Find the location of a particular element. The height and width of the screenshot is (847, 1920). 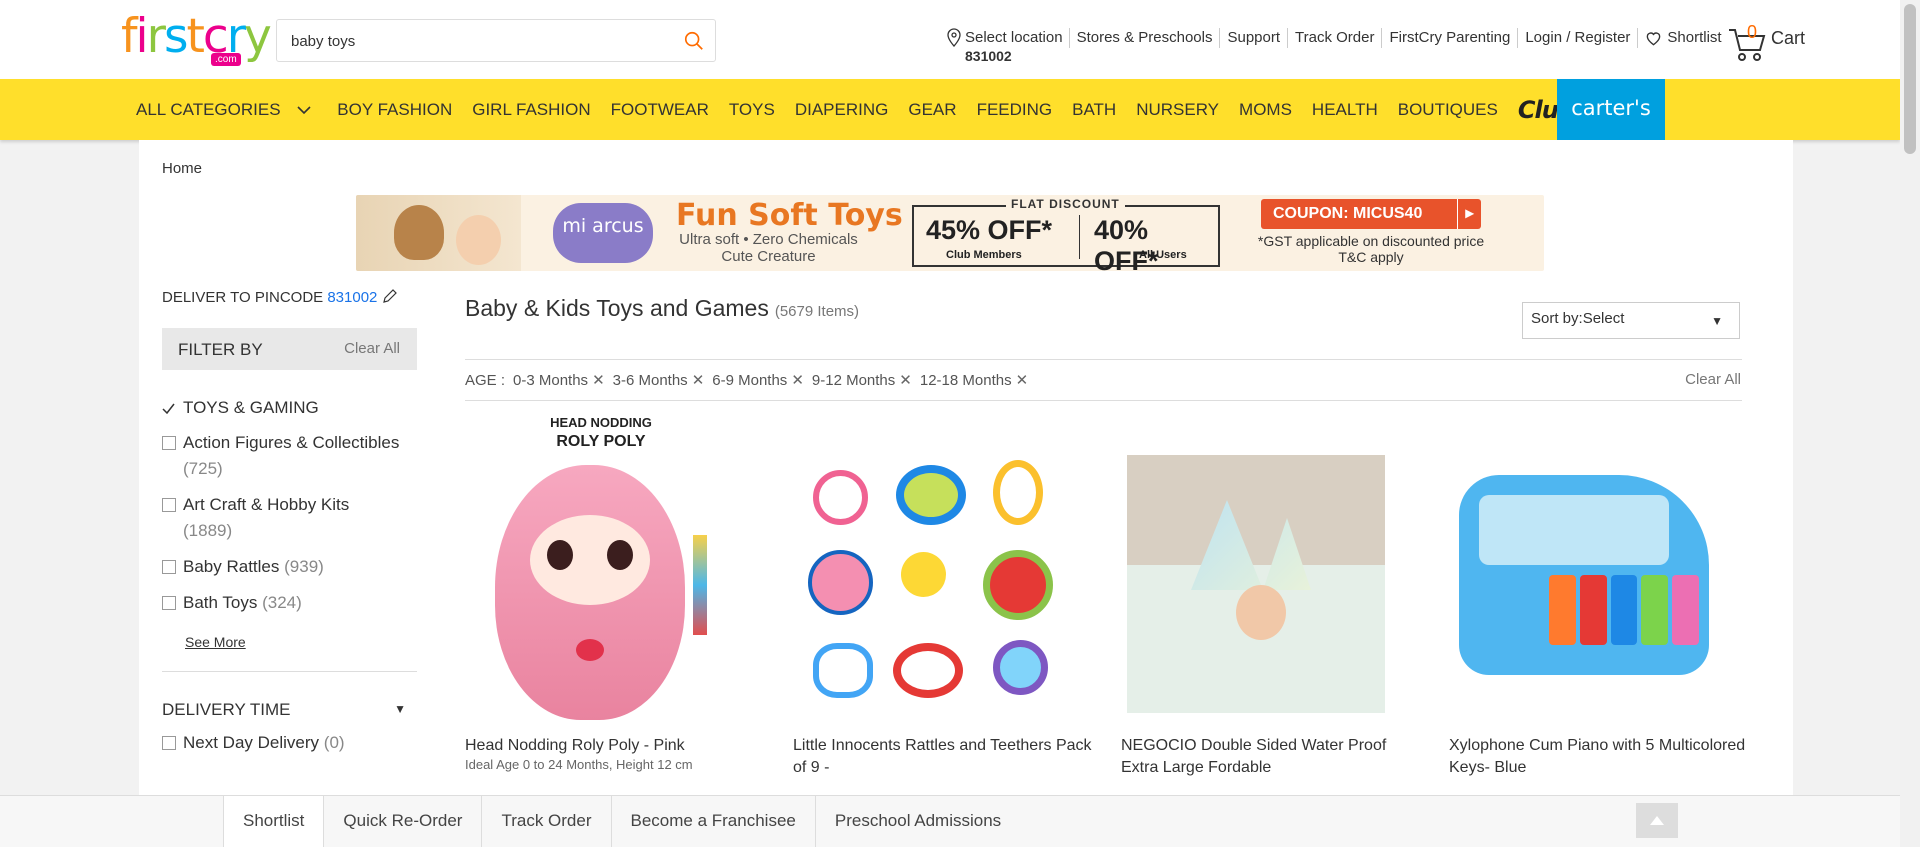

filter-label: Next Day Delivery is located at coordinates (251, 742).